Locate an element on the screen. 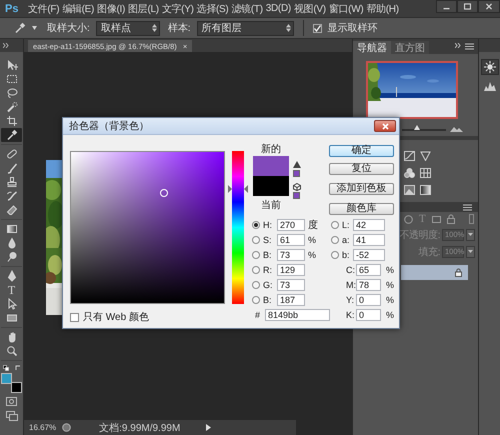 This screenshot has width=500, height=435. field-label: Y: is located at coordinates (351, 299).